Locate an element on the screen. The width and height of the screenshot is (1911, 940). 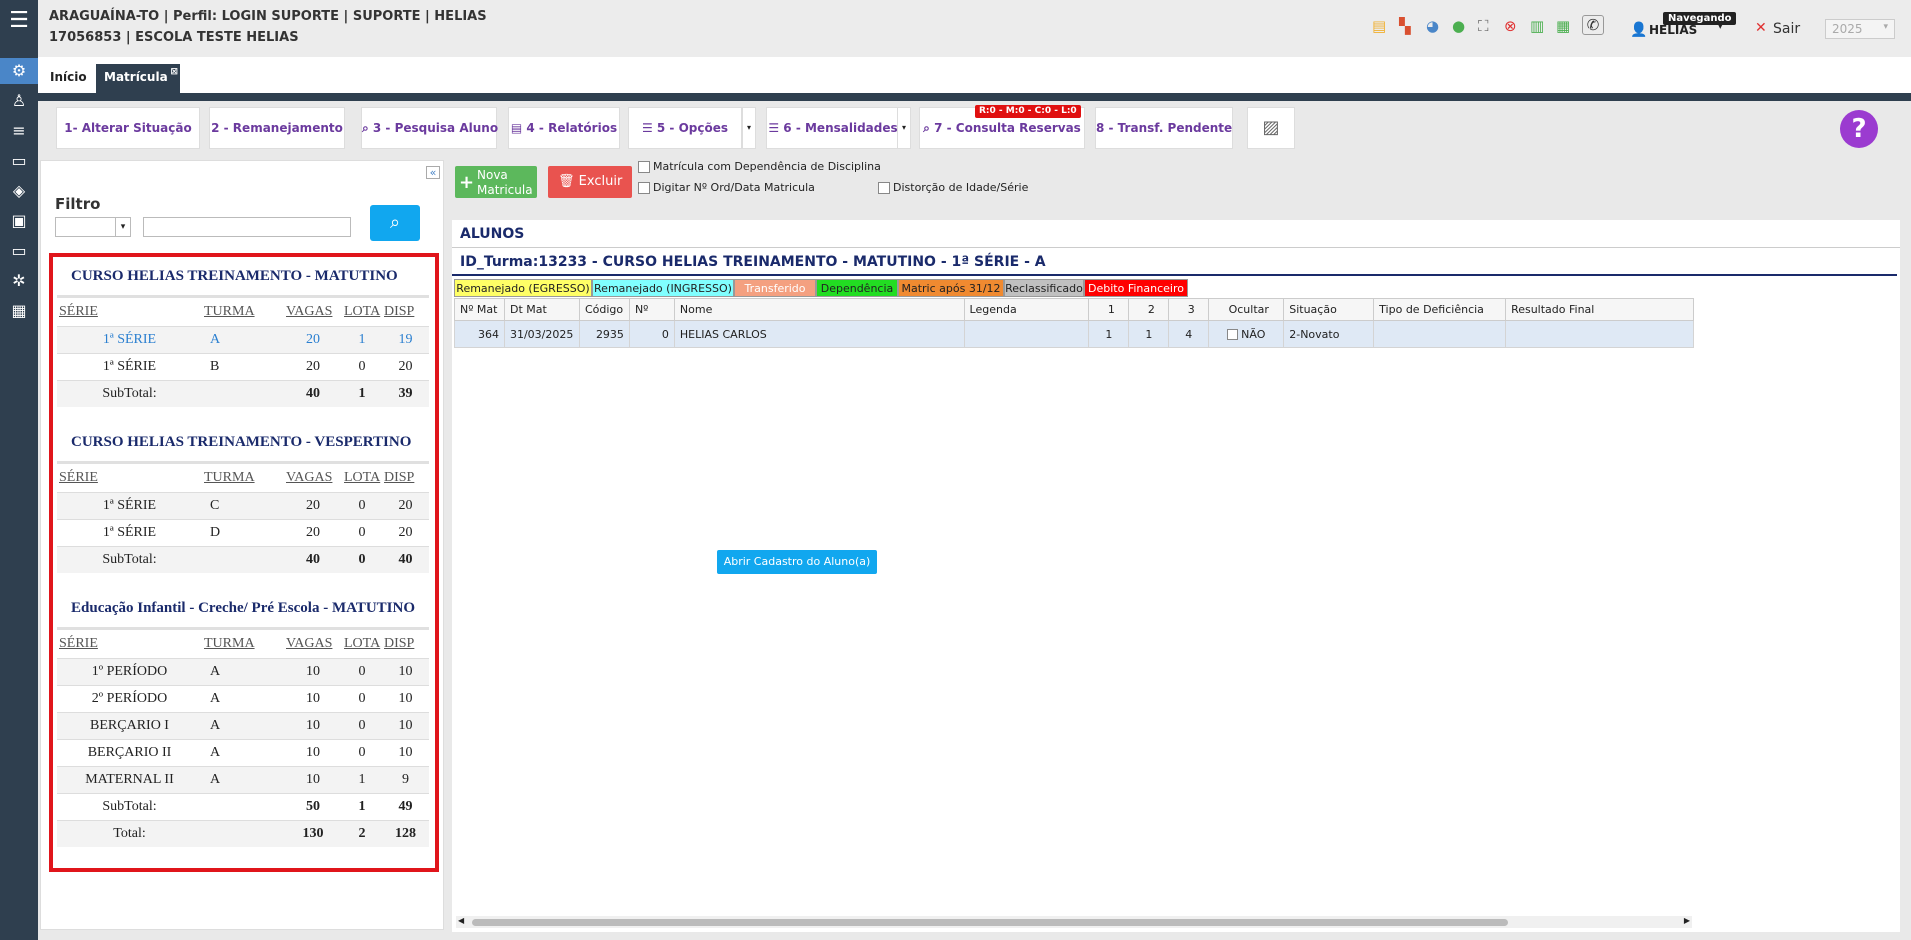
relatorios-button: ▤ 4 - Relatórios is located at coordinates (564, 128).